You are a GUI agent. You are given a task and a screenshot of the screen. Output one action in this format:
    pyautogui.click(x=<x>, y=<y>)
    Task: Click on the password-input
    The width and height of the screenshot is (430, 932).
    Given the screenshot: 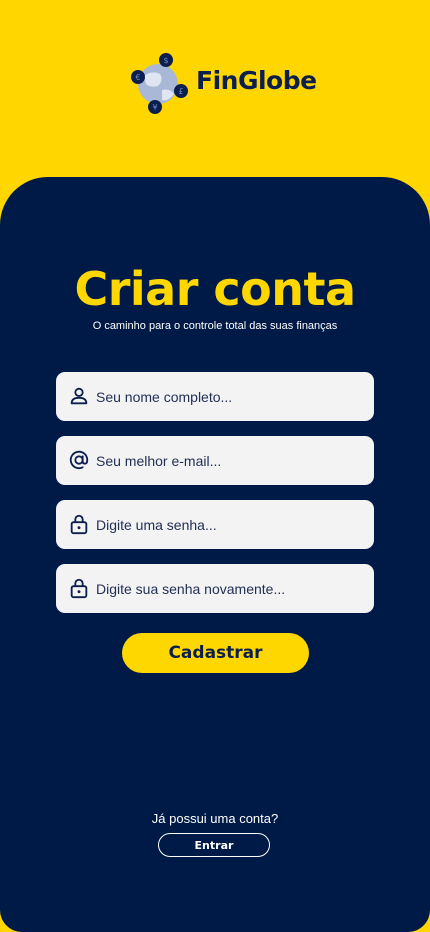 What is the action you would take?
    pyautogui.click(x=231, y=524)
    